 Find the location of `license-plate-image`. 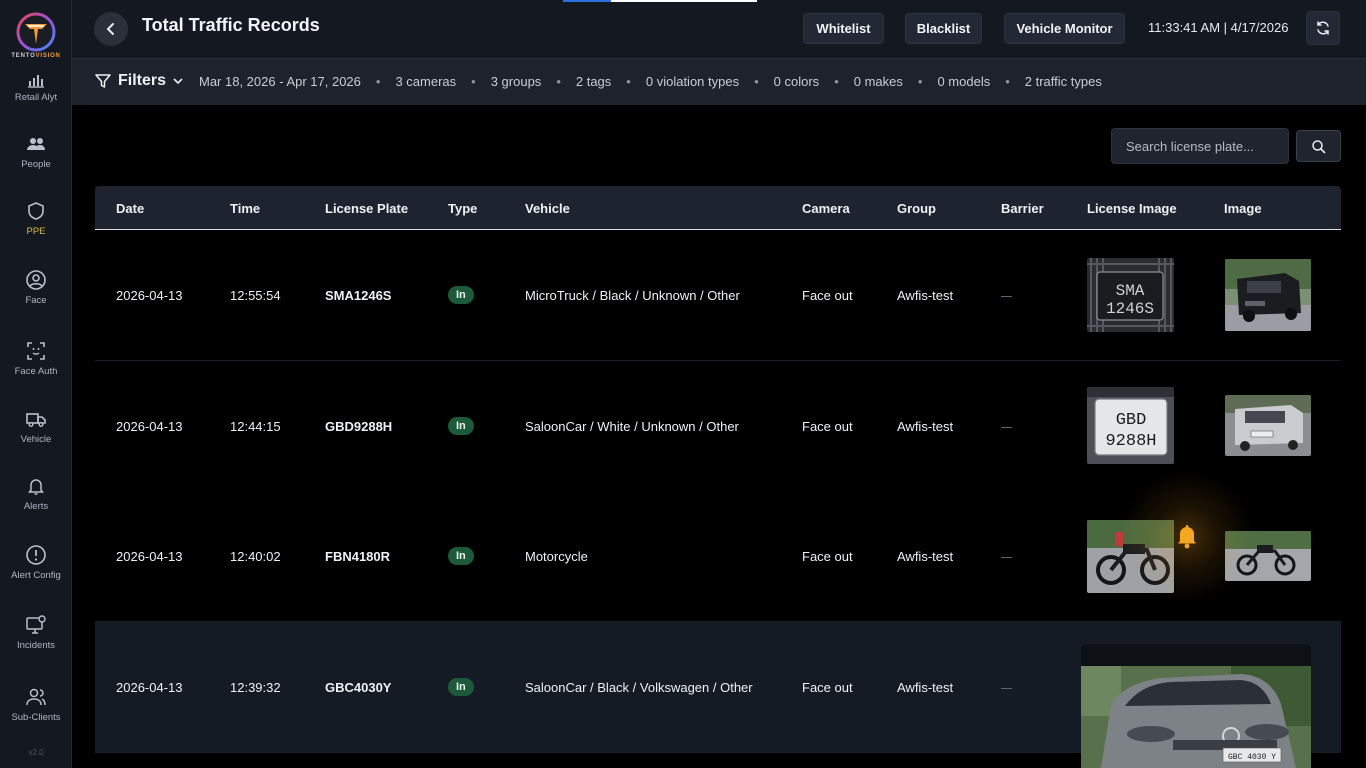

license-plate-image is located at coordinates (1130, 556).